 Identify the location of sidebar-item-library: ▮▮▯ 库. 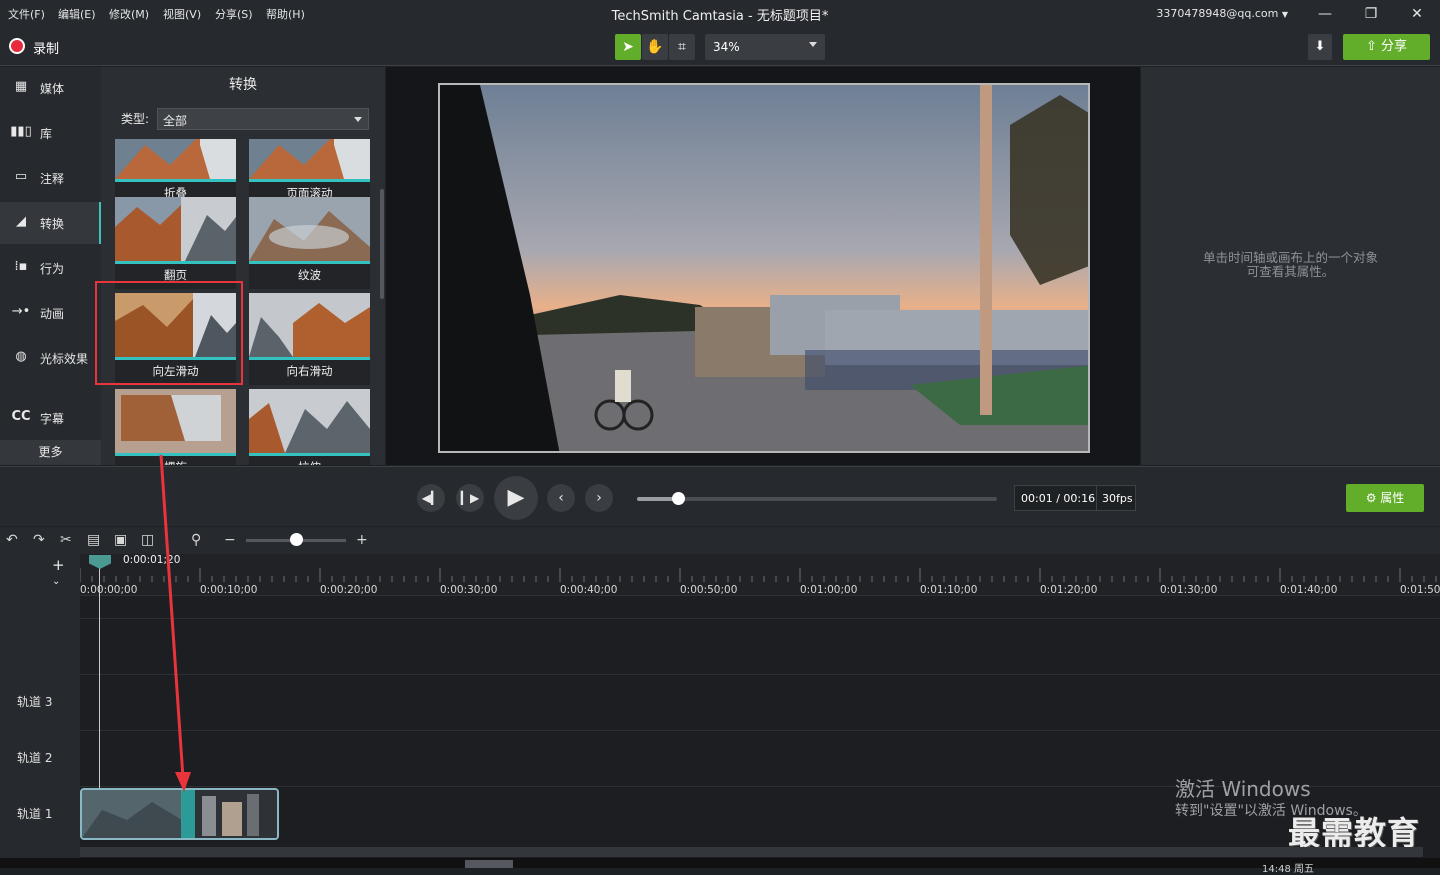
(50, 133).